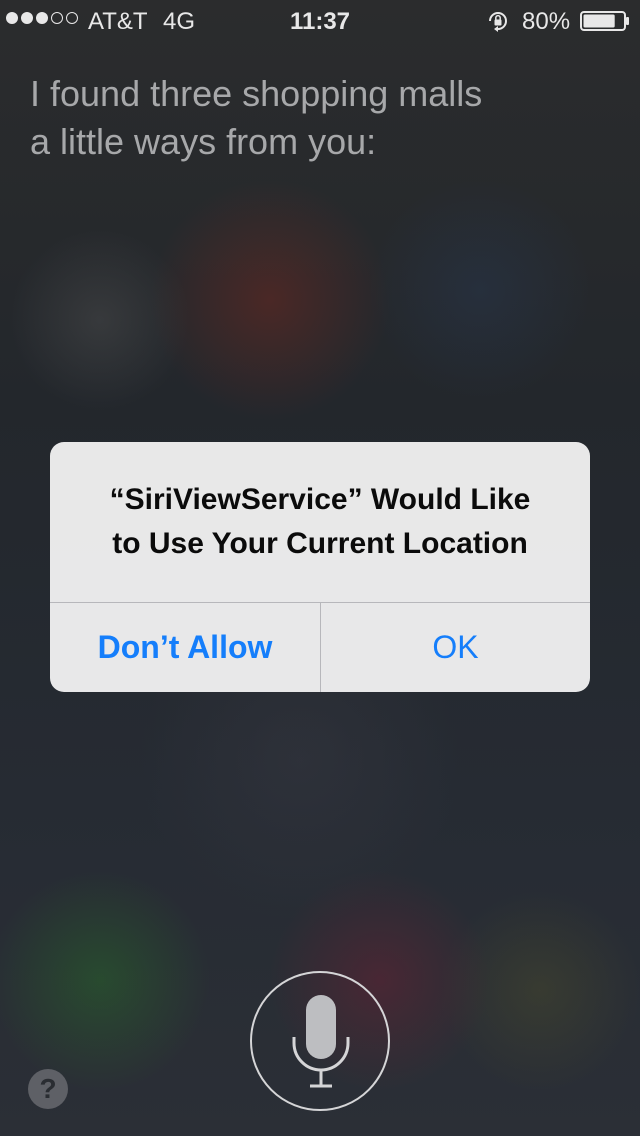 The height and width of the screenshot is (1136, 640). What do you see at coordinates (185, 647) in the screenshot?
I see `dont-allow-button: Don’t Allow` at bounding box center [185, 647].